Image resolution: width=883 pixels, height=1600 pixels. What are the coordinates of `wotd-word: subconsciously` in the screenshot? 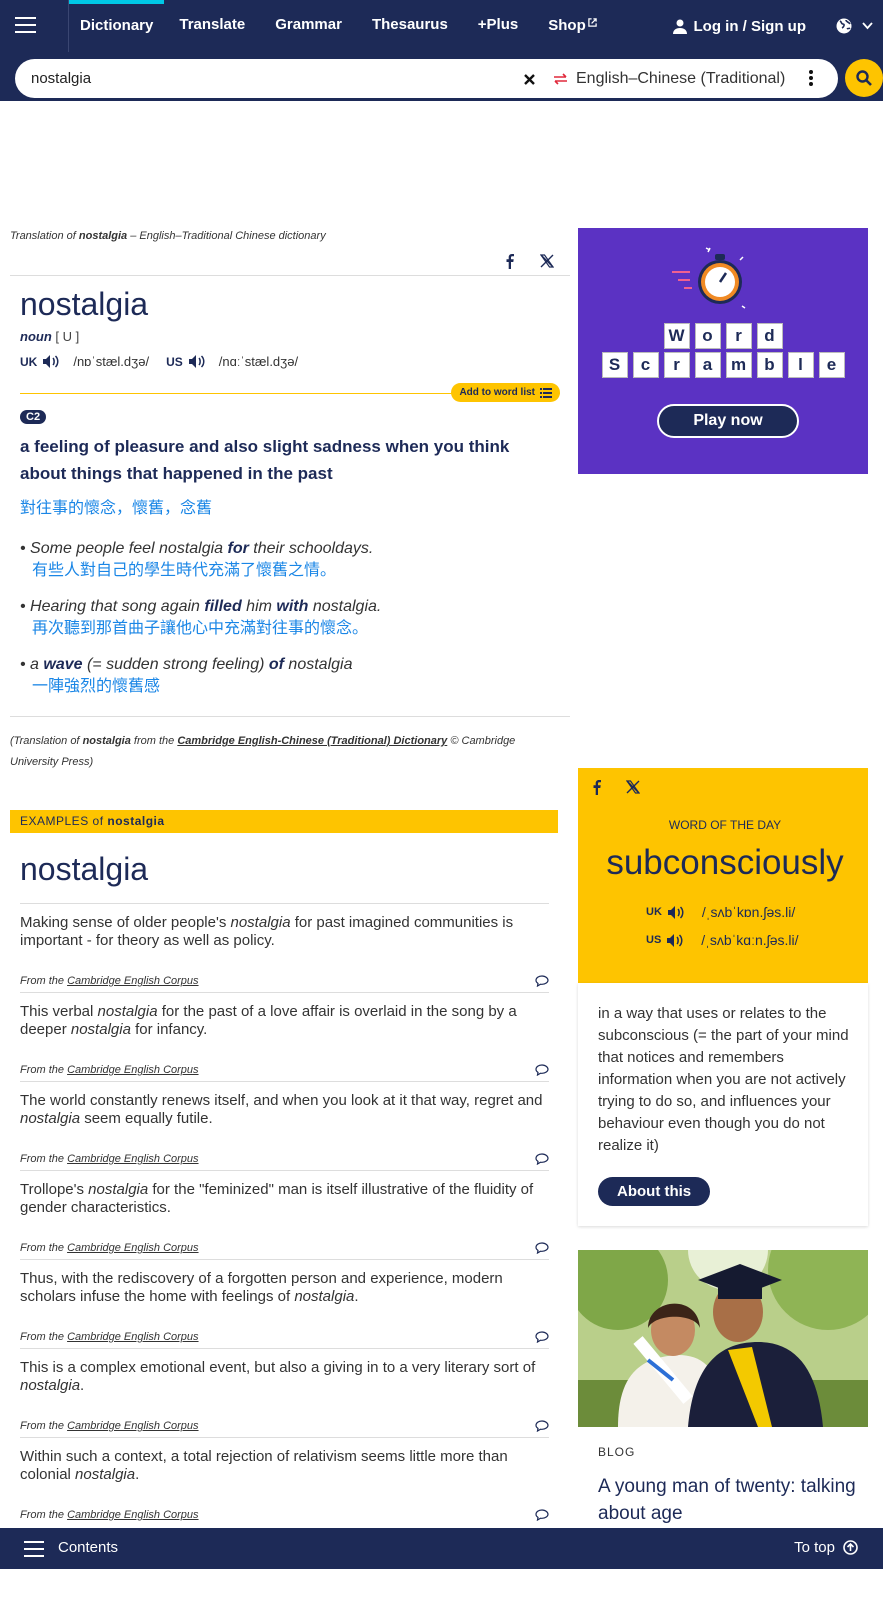 It's located at (725, 863).